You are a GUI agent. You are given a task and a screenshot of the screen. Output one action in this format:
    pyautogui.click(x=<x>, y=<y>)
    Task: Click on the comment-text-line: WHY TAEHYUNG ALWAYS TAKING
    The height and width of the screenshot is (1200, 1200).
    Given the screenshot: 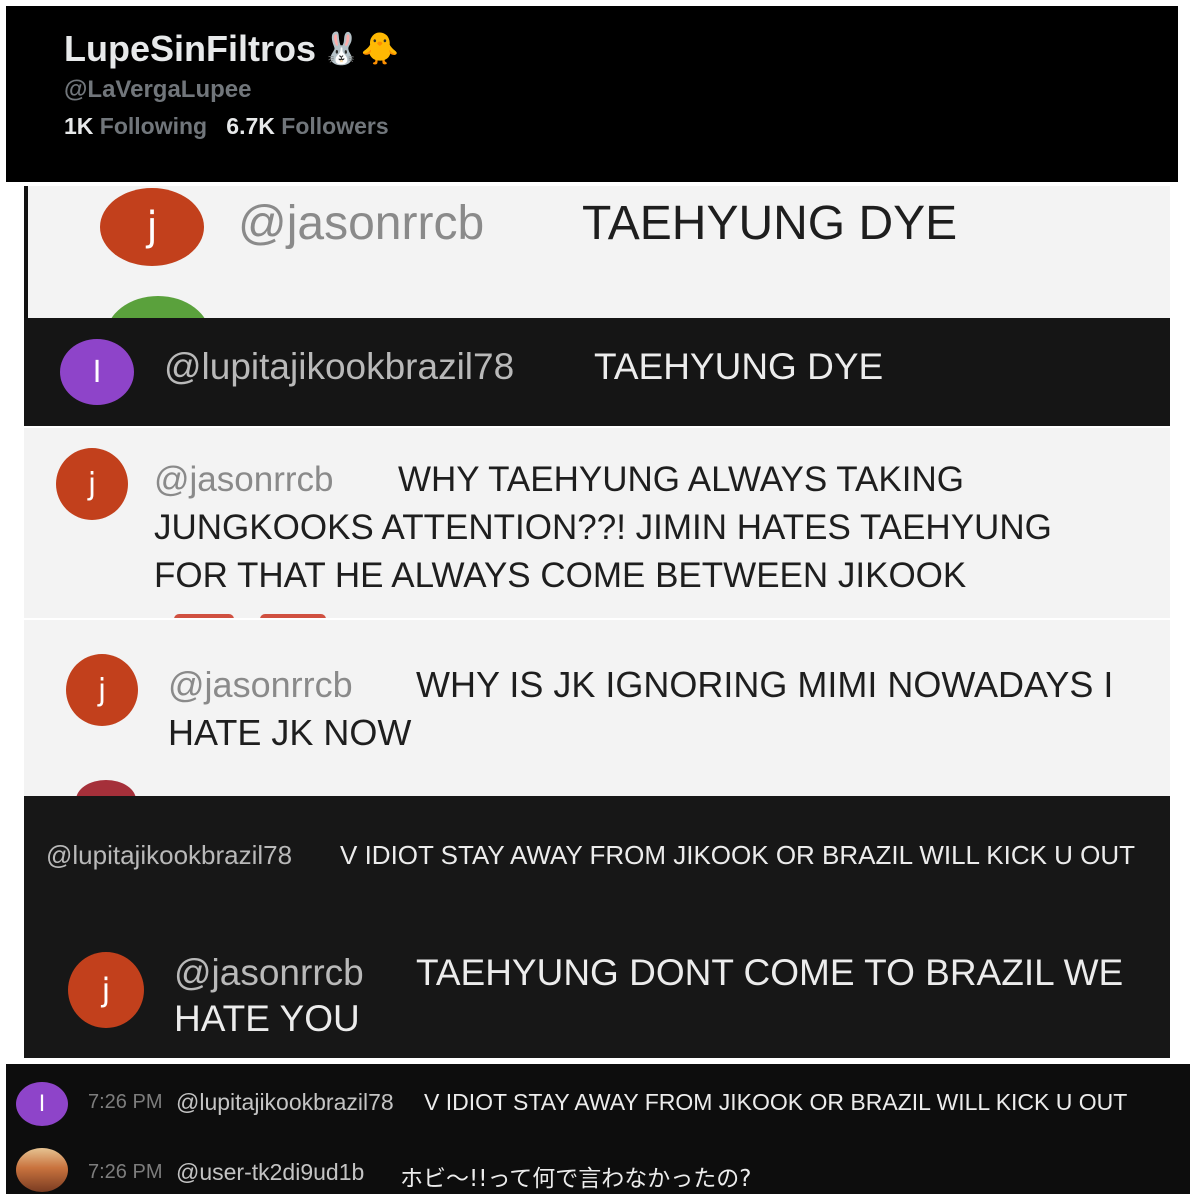 What is the action you would take?
    pyautogui.click(x=681, y=479)
    